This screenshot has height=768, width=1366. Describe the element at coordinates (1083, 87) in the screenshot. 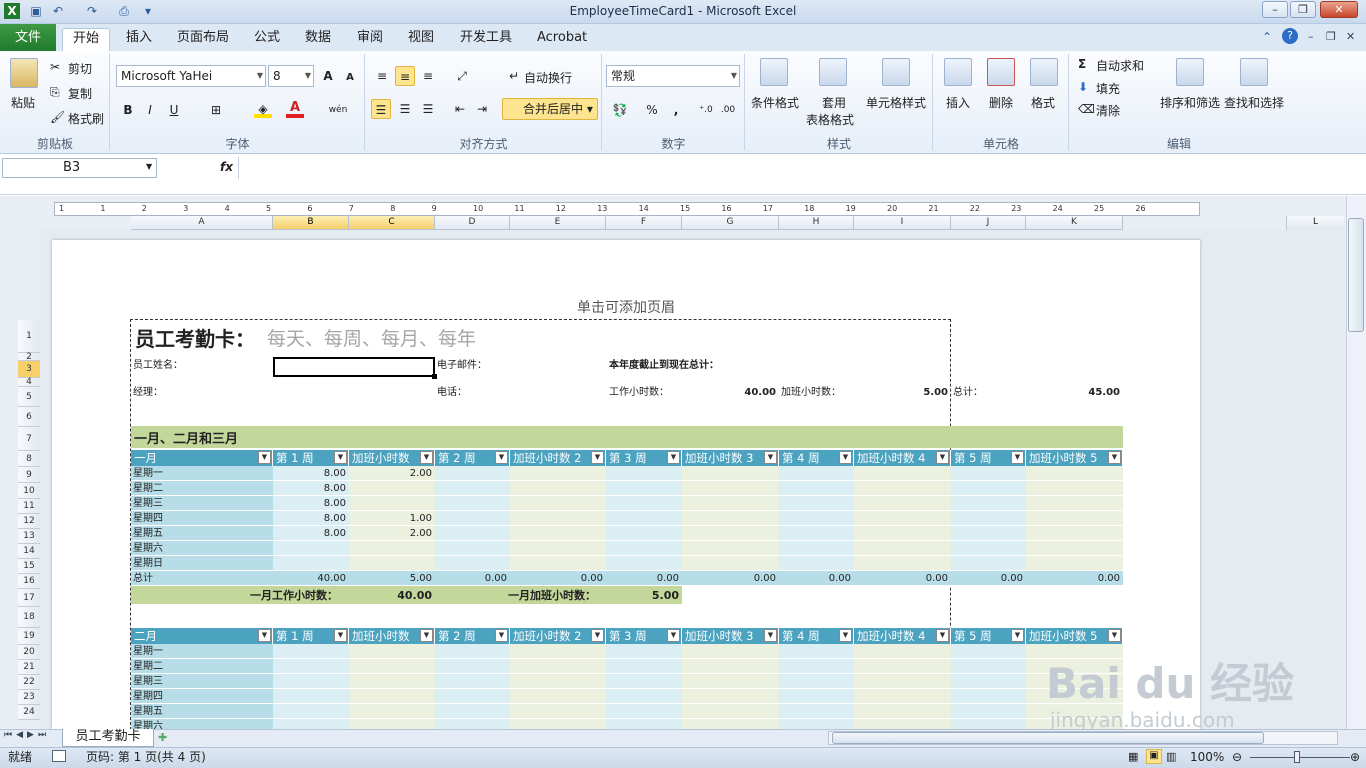

I see `fill-icon: ⬇` at that location.